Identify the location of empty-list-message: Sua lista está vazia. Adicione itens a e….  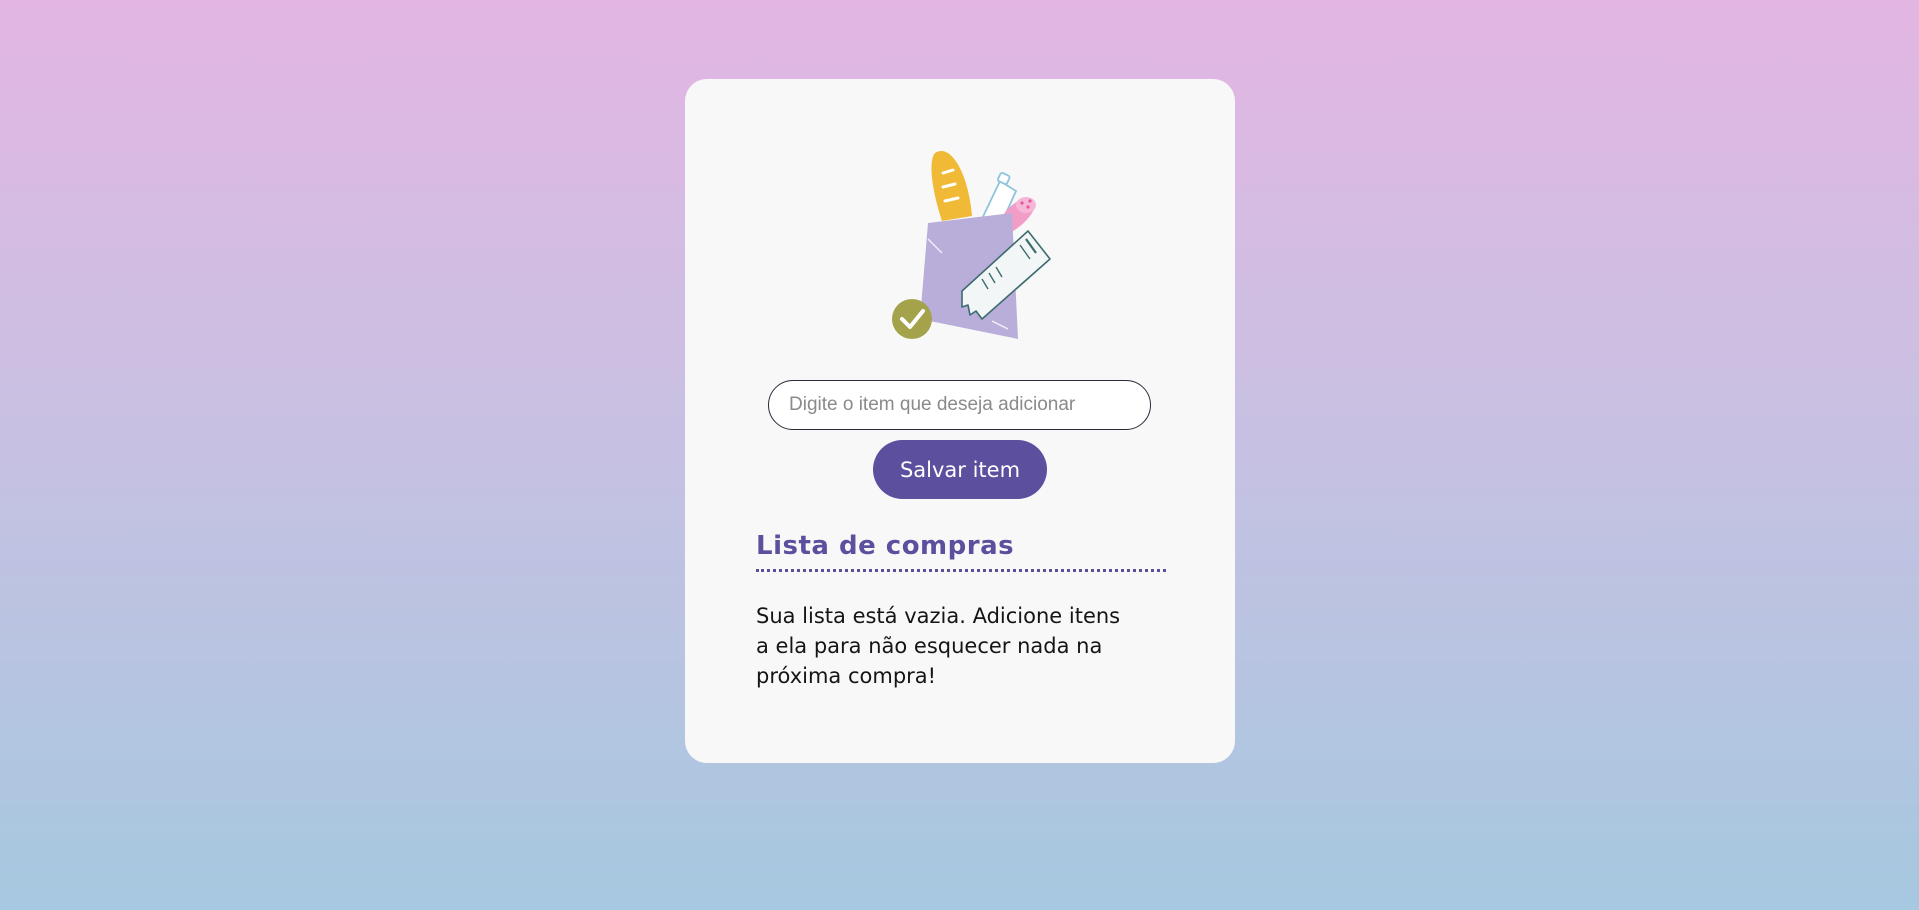
(938, 646).